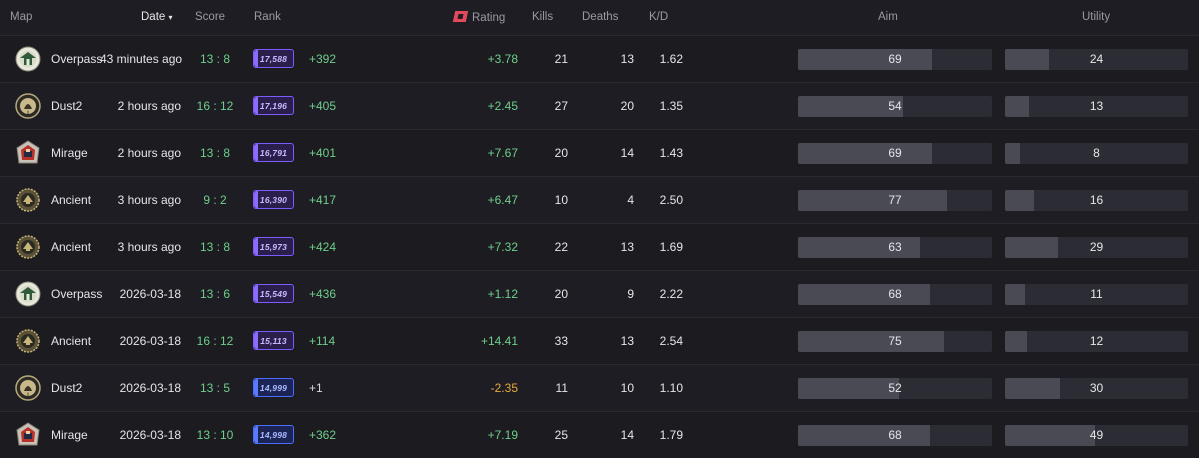 This screenshot has width=1199, height=458. Describe the element at coordinates (273, 105) in the screenshot. I see `rank-badge: 17,196` at that location.